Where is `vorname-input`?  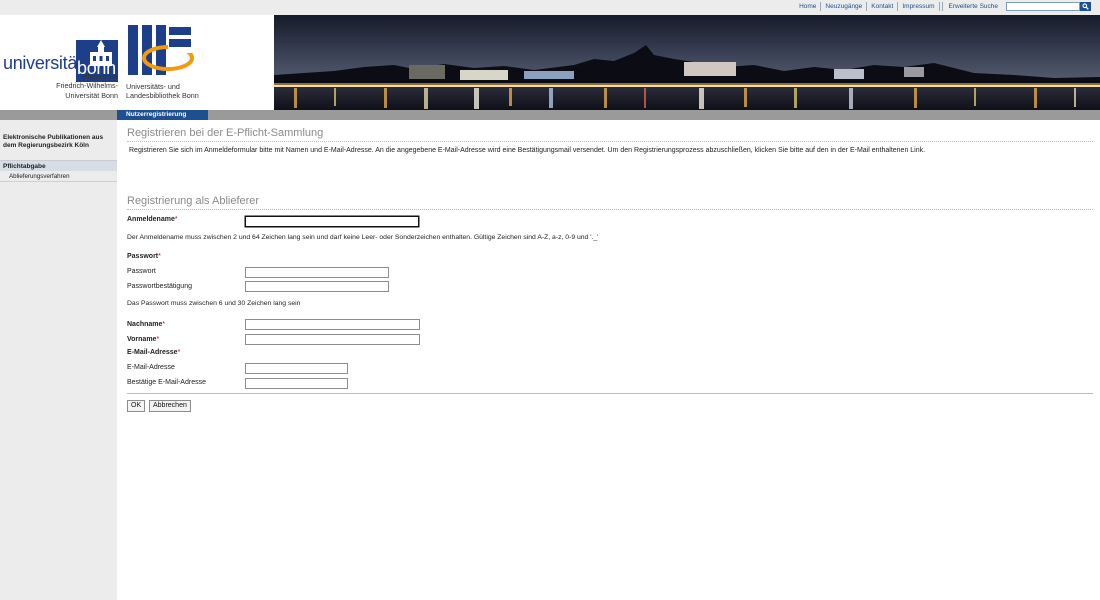
vorname-input is located at coordinates (332, 339).